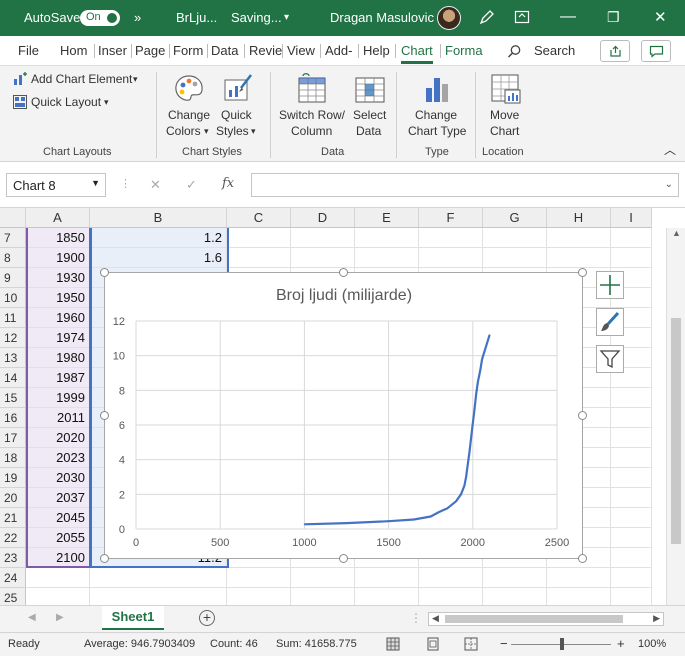 The image size is (685, 656). I want to click on tab-help: Help, so click(376, 50).